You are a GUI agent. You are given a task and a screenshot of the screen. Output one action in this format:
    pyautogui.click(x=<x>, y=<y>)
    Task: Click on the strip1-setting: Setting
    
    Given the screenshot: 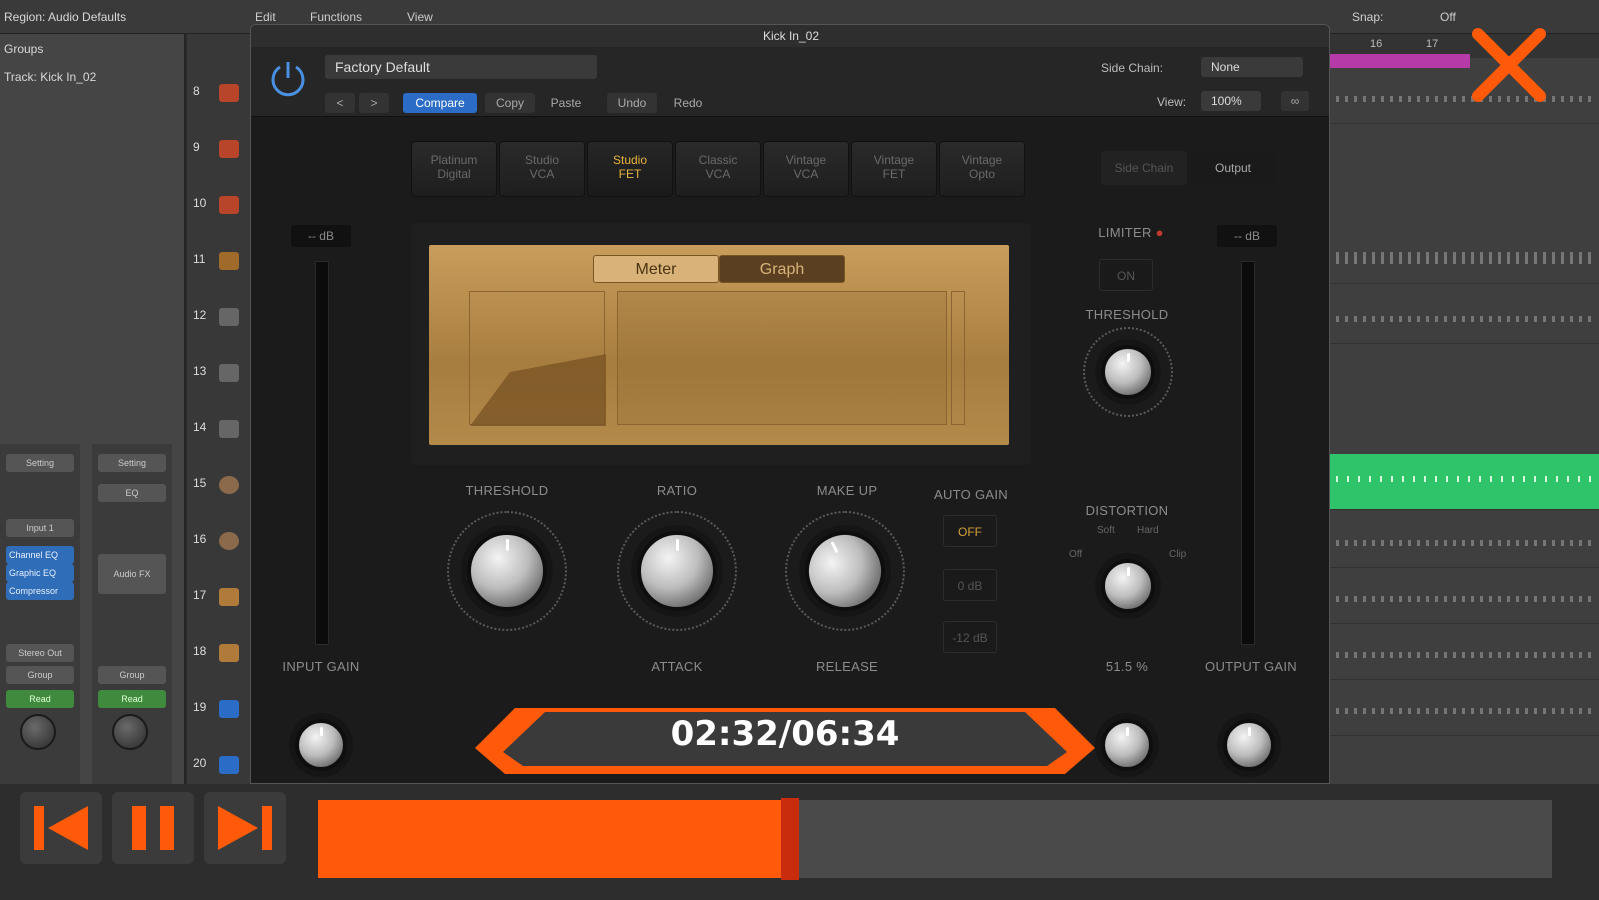 What is the action you would take?
    pyautogui.click(x=40, y=463)
    